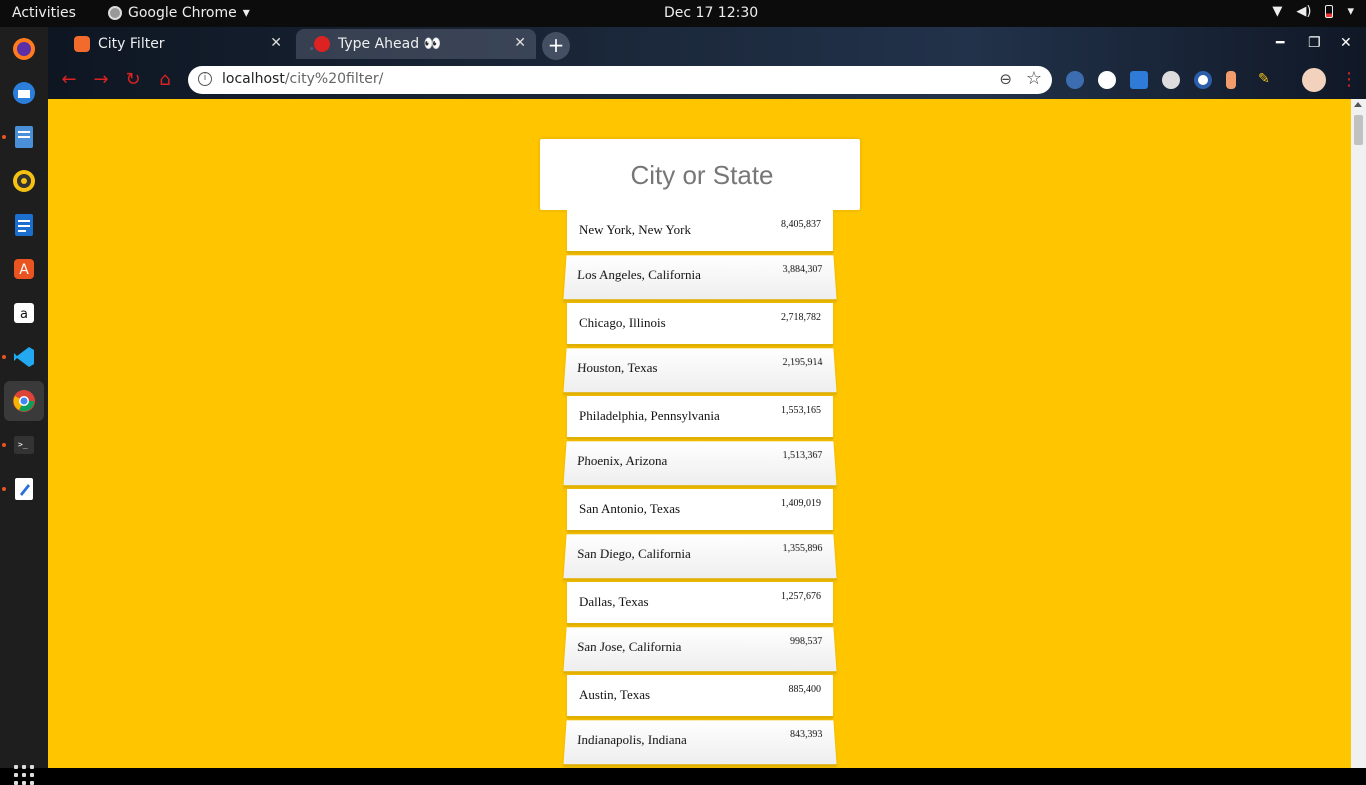 The image size is (1366, 785). Describe the element at coordinates (801, 503) in the screenshot. I see `population-value: 1,409,019` at that location.